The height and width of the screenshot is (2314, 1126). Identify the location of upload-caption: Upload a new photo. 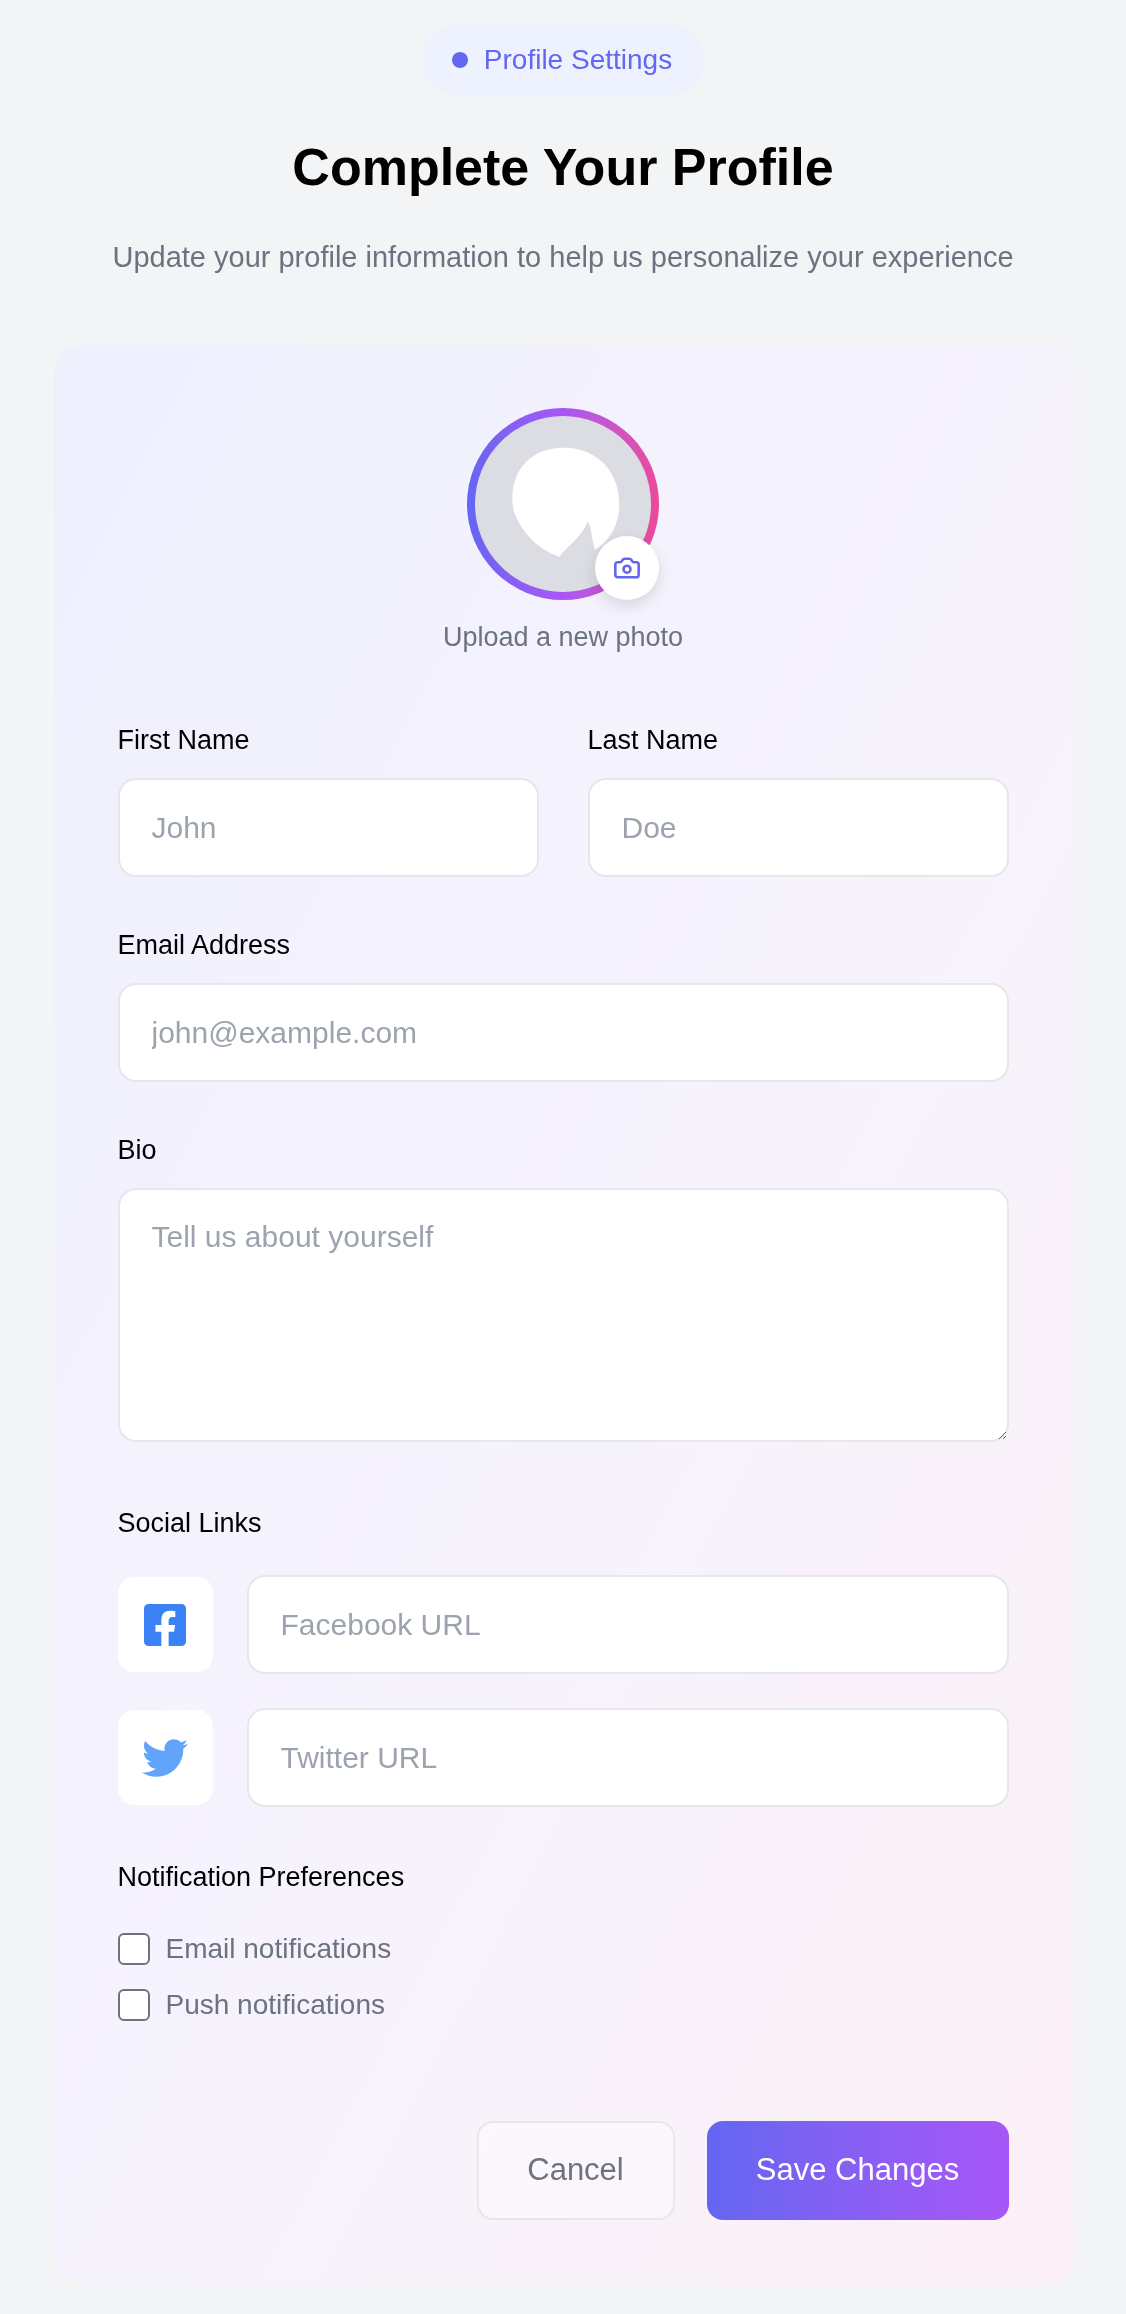
(563, 637).